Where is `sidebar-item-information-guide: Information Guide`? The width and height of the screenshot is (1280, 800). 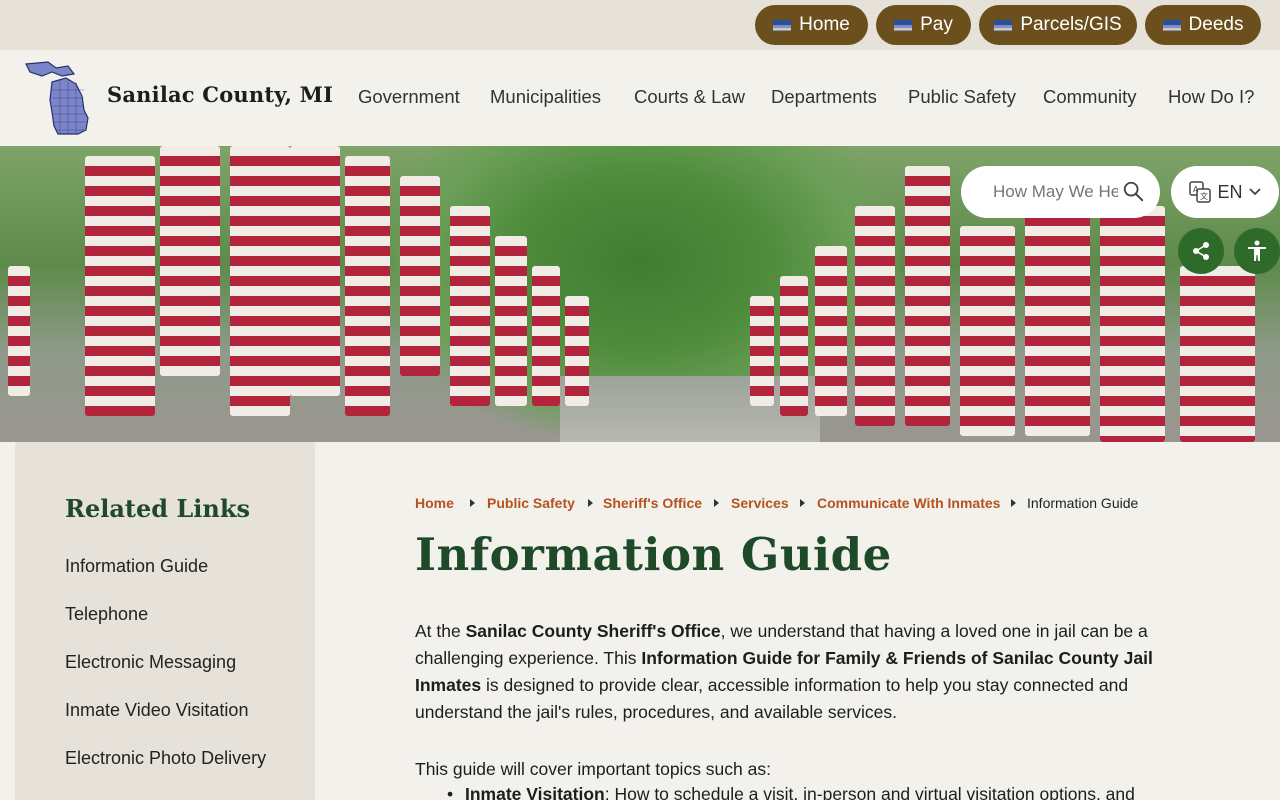
sidebar-item-information-guide: Information Guide is located at coordinates (136, 566).